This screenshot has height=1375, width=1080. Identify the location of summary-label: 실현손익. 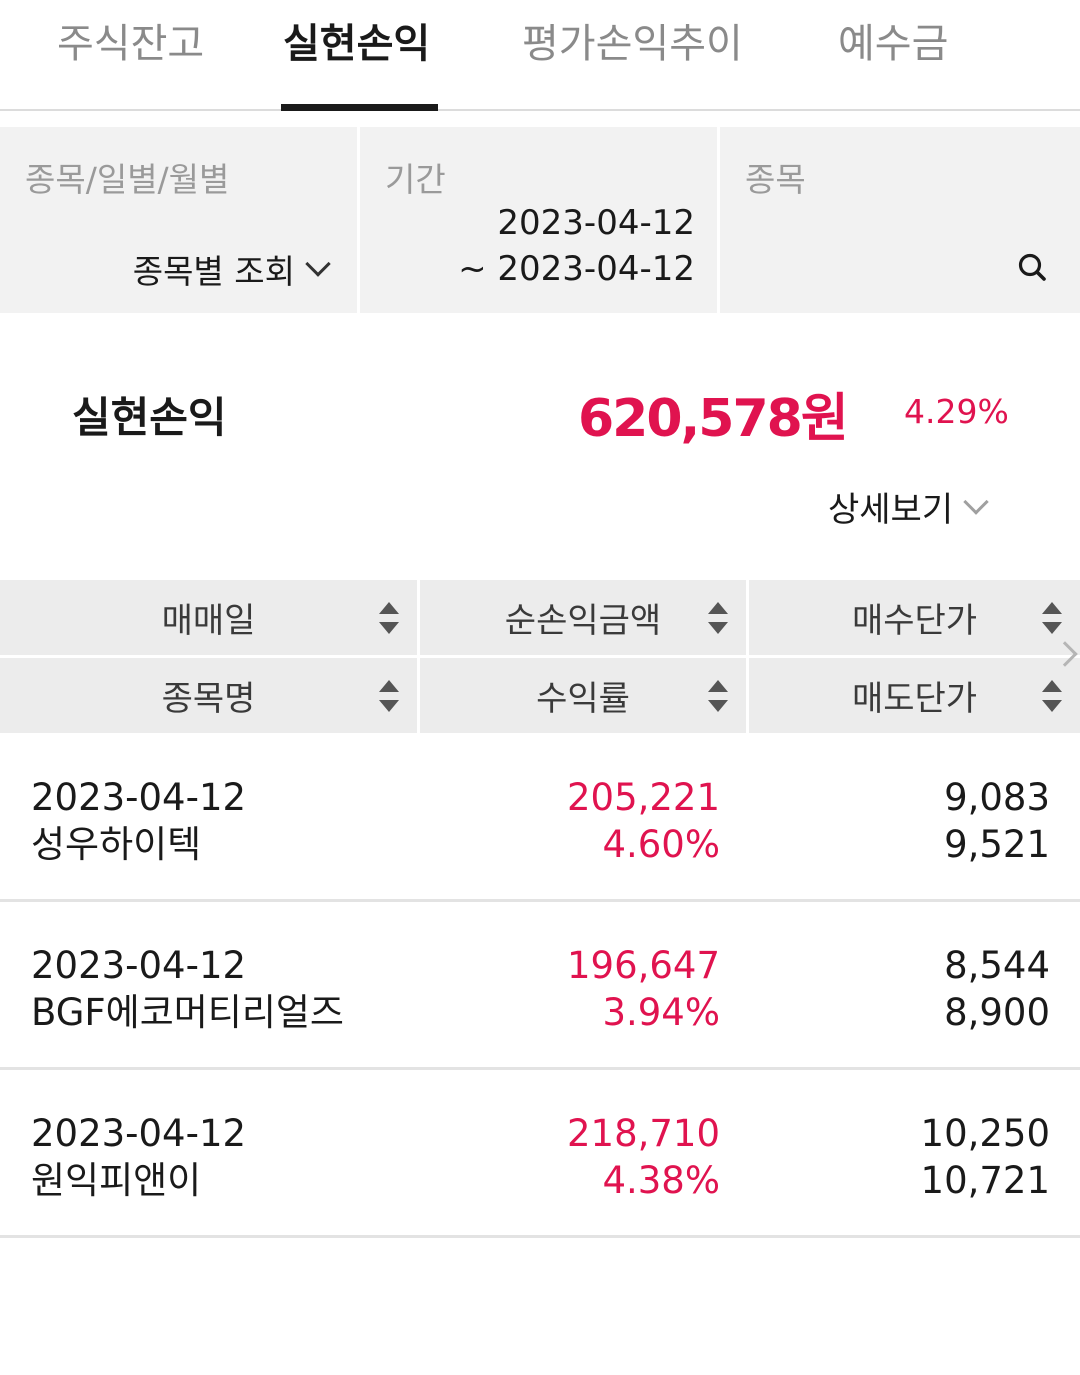
(149, 417).